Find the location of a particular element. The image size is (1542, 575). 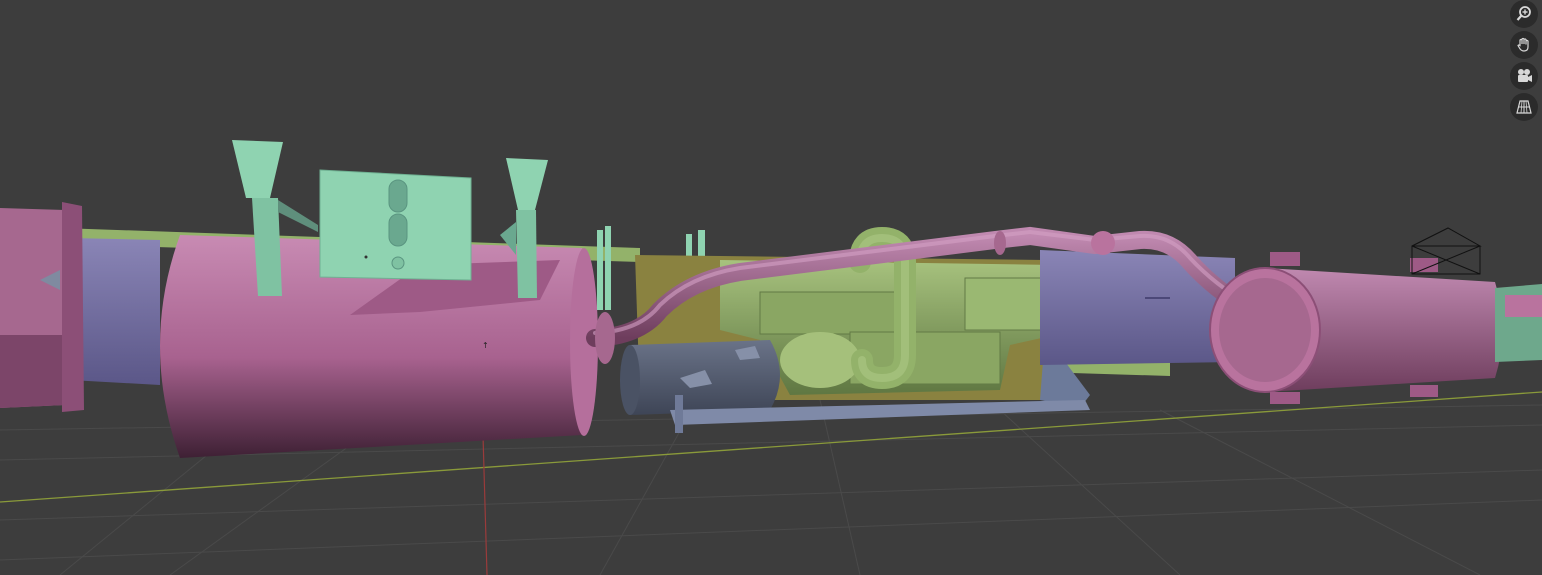

pan-button is located at coordinates (1524, 45).